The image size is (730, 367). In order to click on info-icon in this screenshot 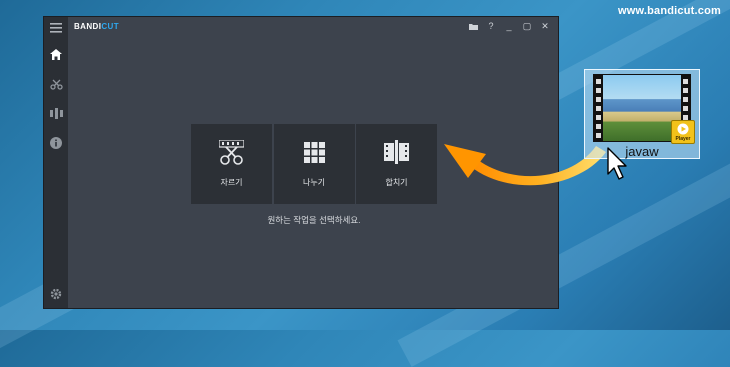, I will do `click(56, 143)`.